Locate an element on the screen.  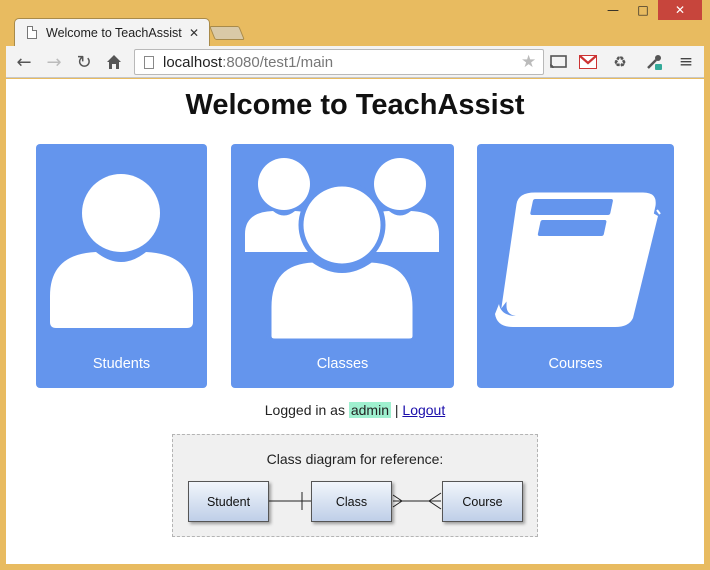
tile-courses-label: Courses is located at coordinates (575, 364).